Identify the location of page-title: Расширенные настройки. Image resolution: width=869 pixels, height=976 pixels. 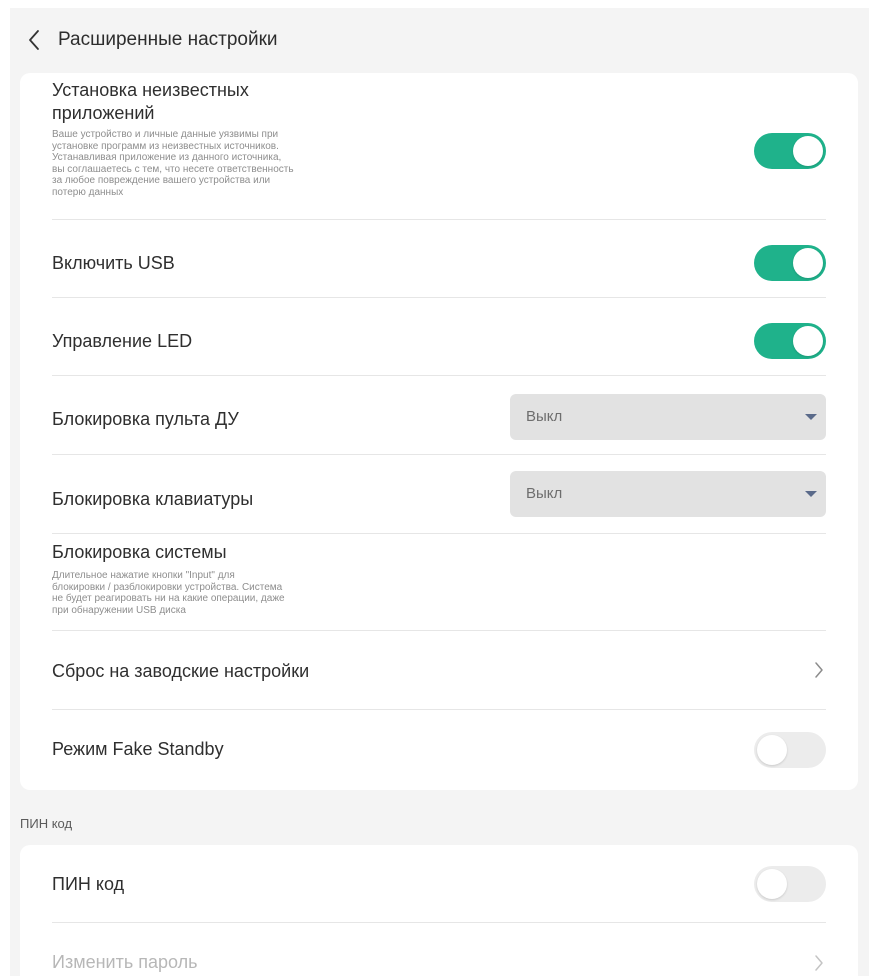
(168, 39).